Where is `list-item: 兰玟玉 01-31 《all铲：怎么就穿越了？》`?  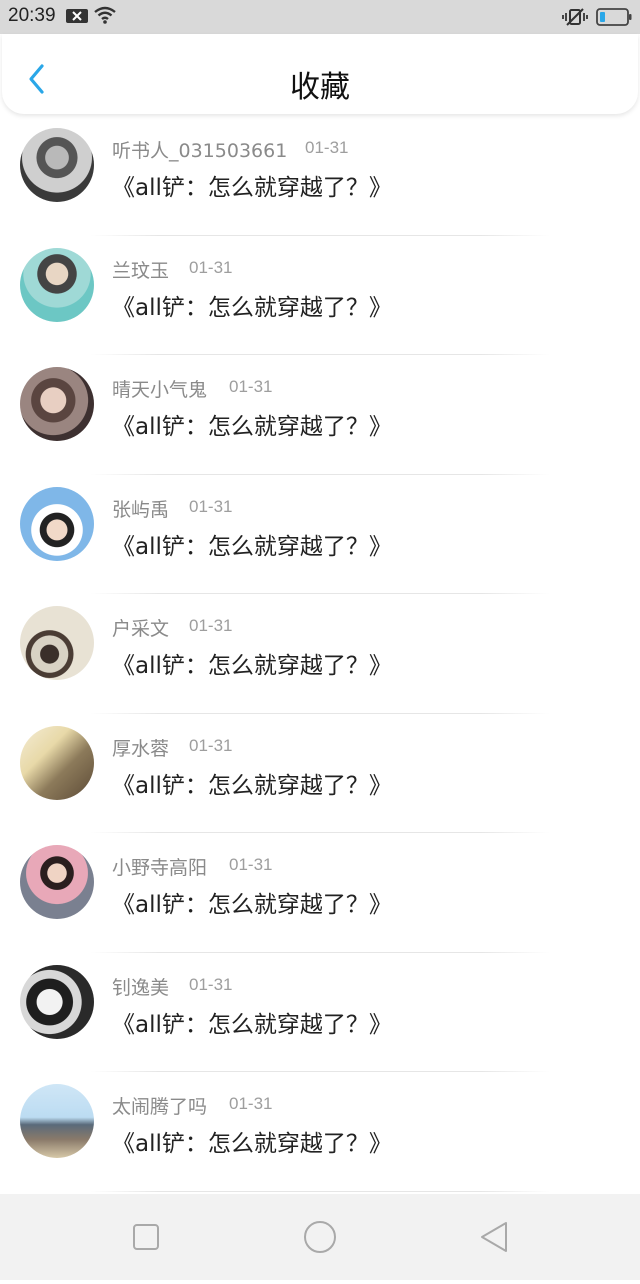 list-item: 兰玟玉 01-31 《all铲：怎么就穿越了？》 is located at coordinates (320, 295).